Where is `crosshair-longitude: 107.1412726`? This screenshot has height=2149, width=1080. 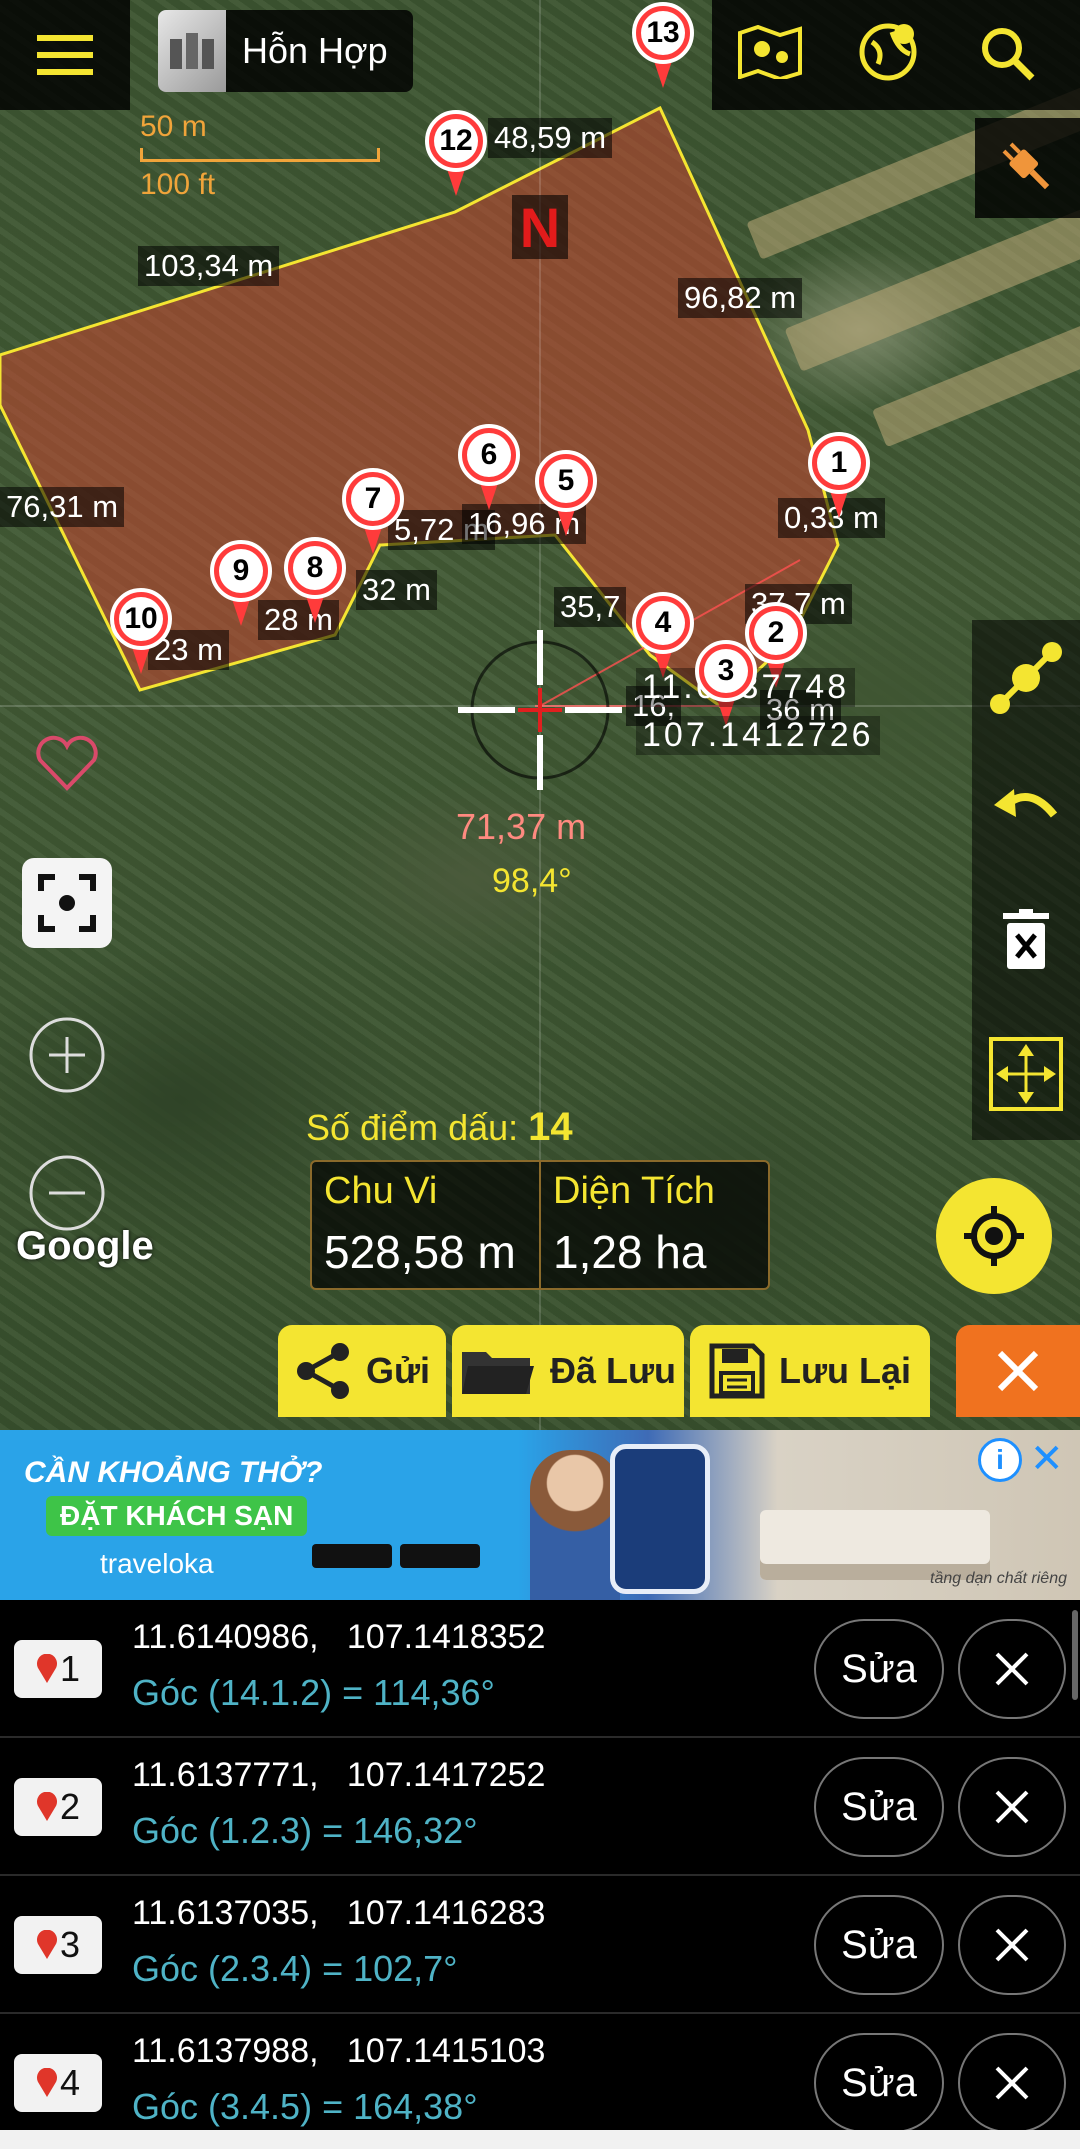
crosshair-longitude: 107.1412726 is located at coordinates (758, 735).